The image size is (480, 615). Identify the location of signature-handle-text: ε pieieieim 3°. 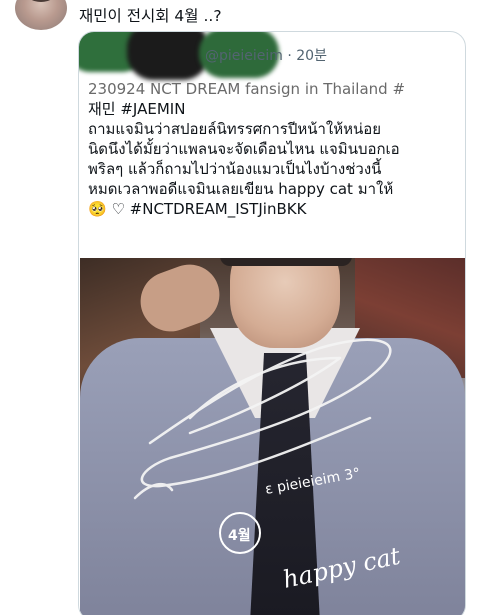
(313, 481).